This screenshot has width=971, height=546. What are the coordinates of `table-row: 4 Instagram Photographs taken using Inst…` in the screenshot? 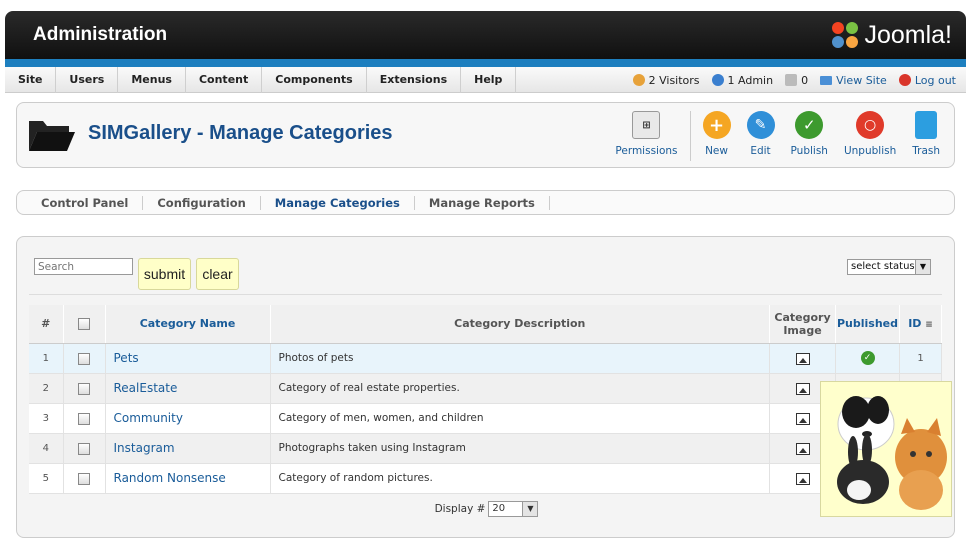 It's located at (485, 448).